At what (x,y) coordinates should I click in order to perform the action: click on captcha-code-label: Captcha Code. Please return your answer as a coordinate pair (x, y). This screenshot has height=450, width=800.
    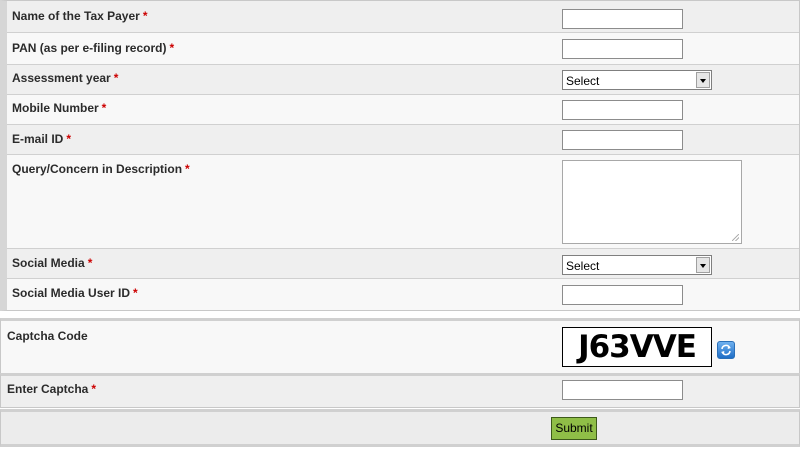
    Looking at the image, I should click on (47, 336).